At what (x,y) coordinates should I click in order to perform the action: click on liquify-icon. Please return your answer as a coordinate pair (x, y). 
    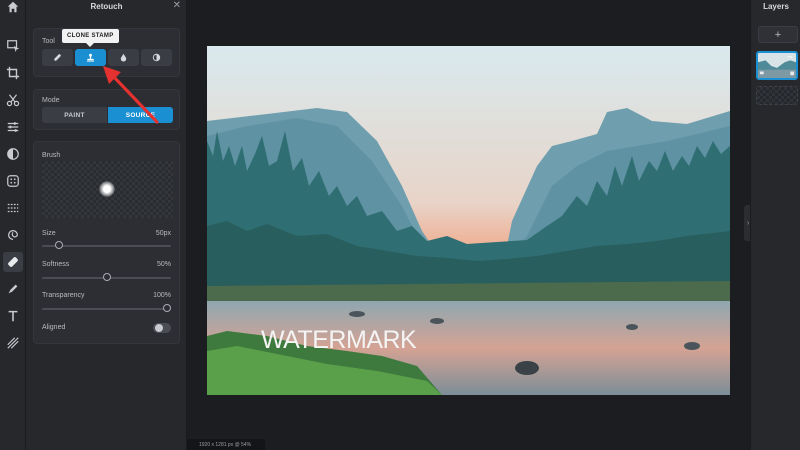
    Looking at the image, I should click on (13, 235).